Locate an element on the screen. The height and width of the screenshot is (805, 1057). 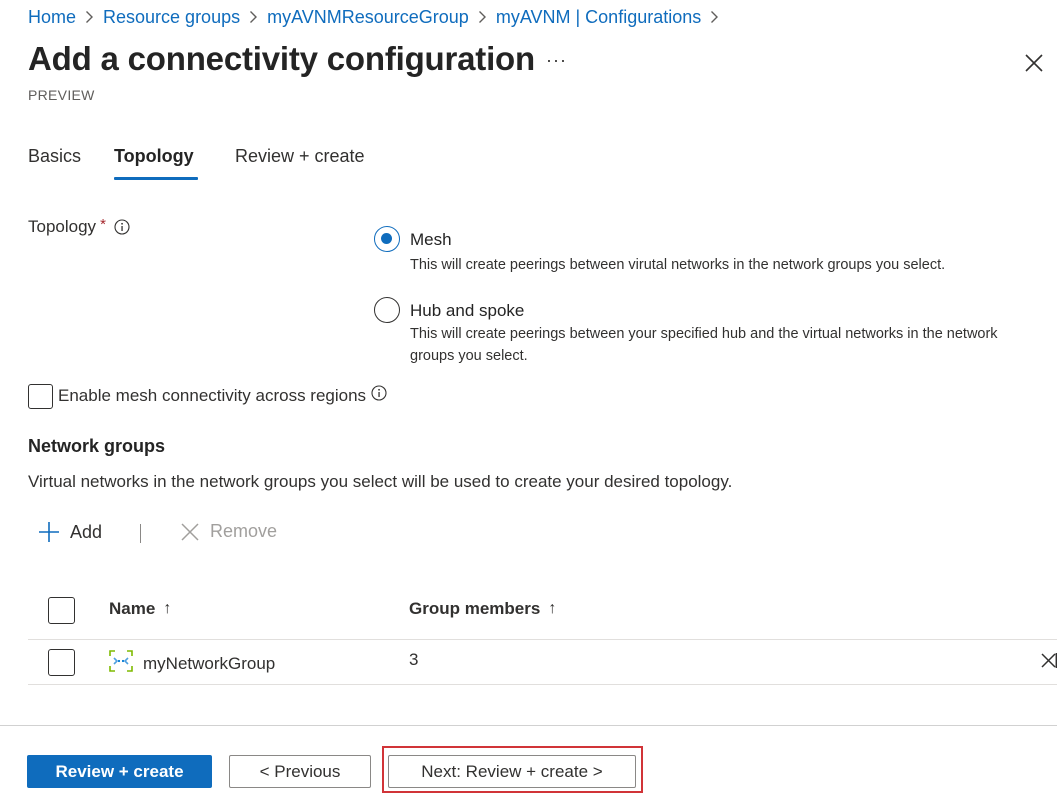
mesh-radio is located at coordinates (387, 239).